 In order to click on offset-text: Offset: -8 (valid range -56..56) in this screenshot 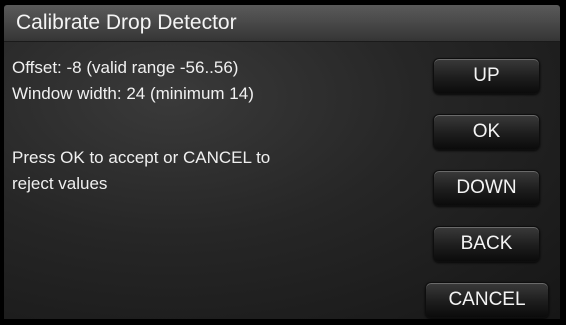, I will do `click(125, 67)`.